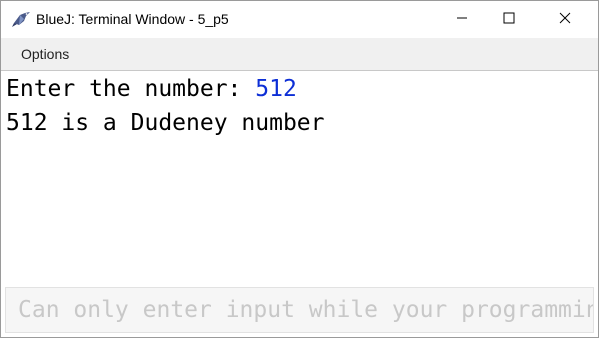 This screenshot has width=599, height=338. I want to click on maximize-icon, so click(509, 20).